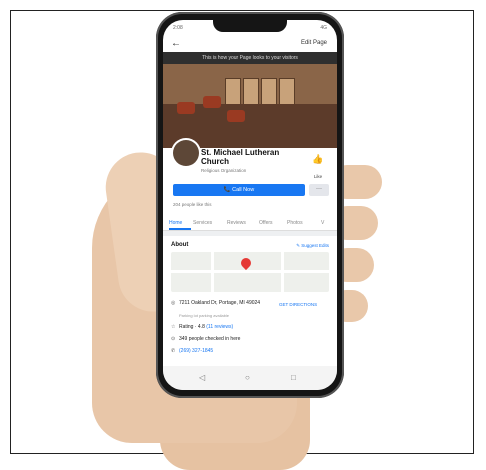  Describe the element at coordinates (173, 327) in the screenshot. I see `star-icon: ☆` at that location.